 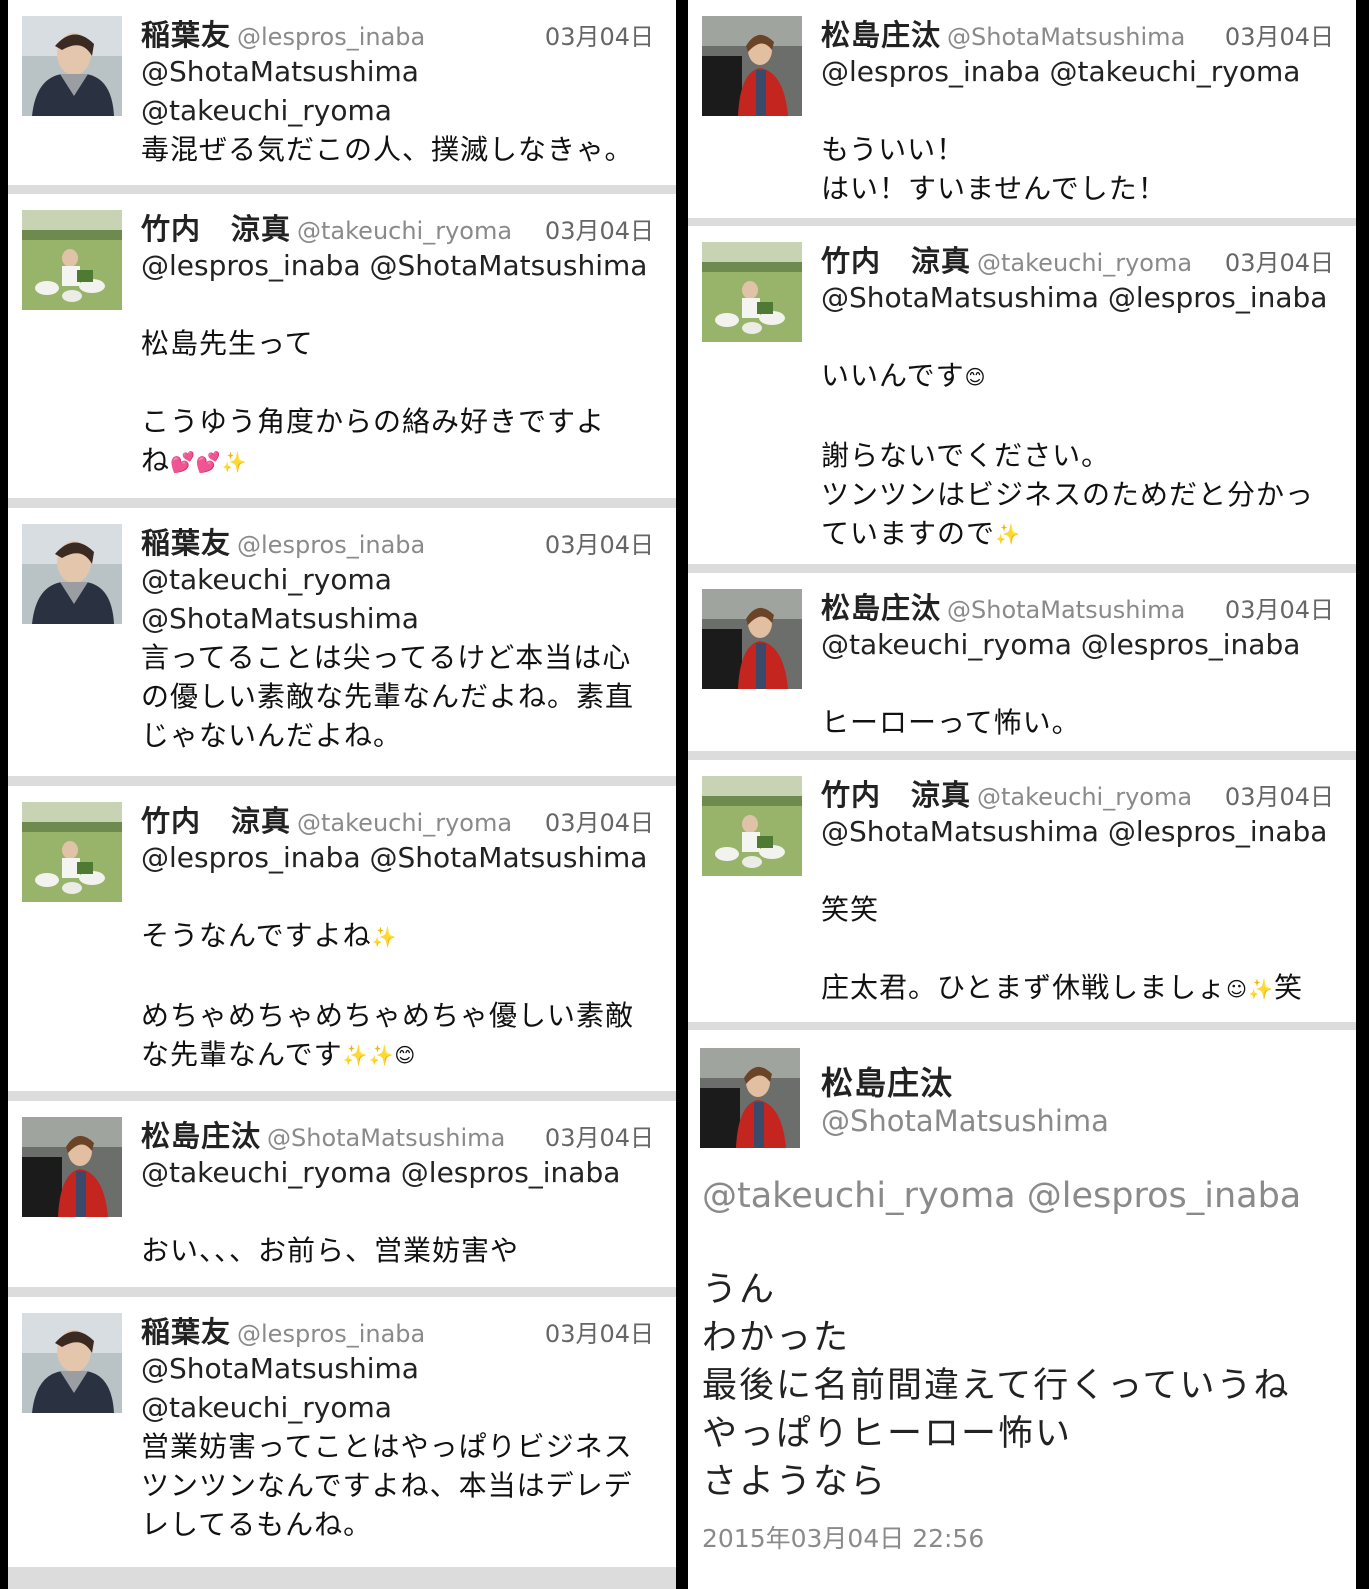 I want to click on text-line: レしてるもんね。, so click(x=257, y=1524).